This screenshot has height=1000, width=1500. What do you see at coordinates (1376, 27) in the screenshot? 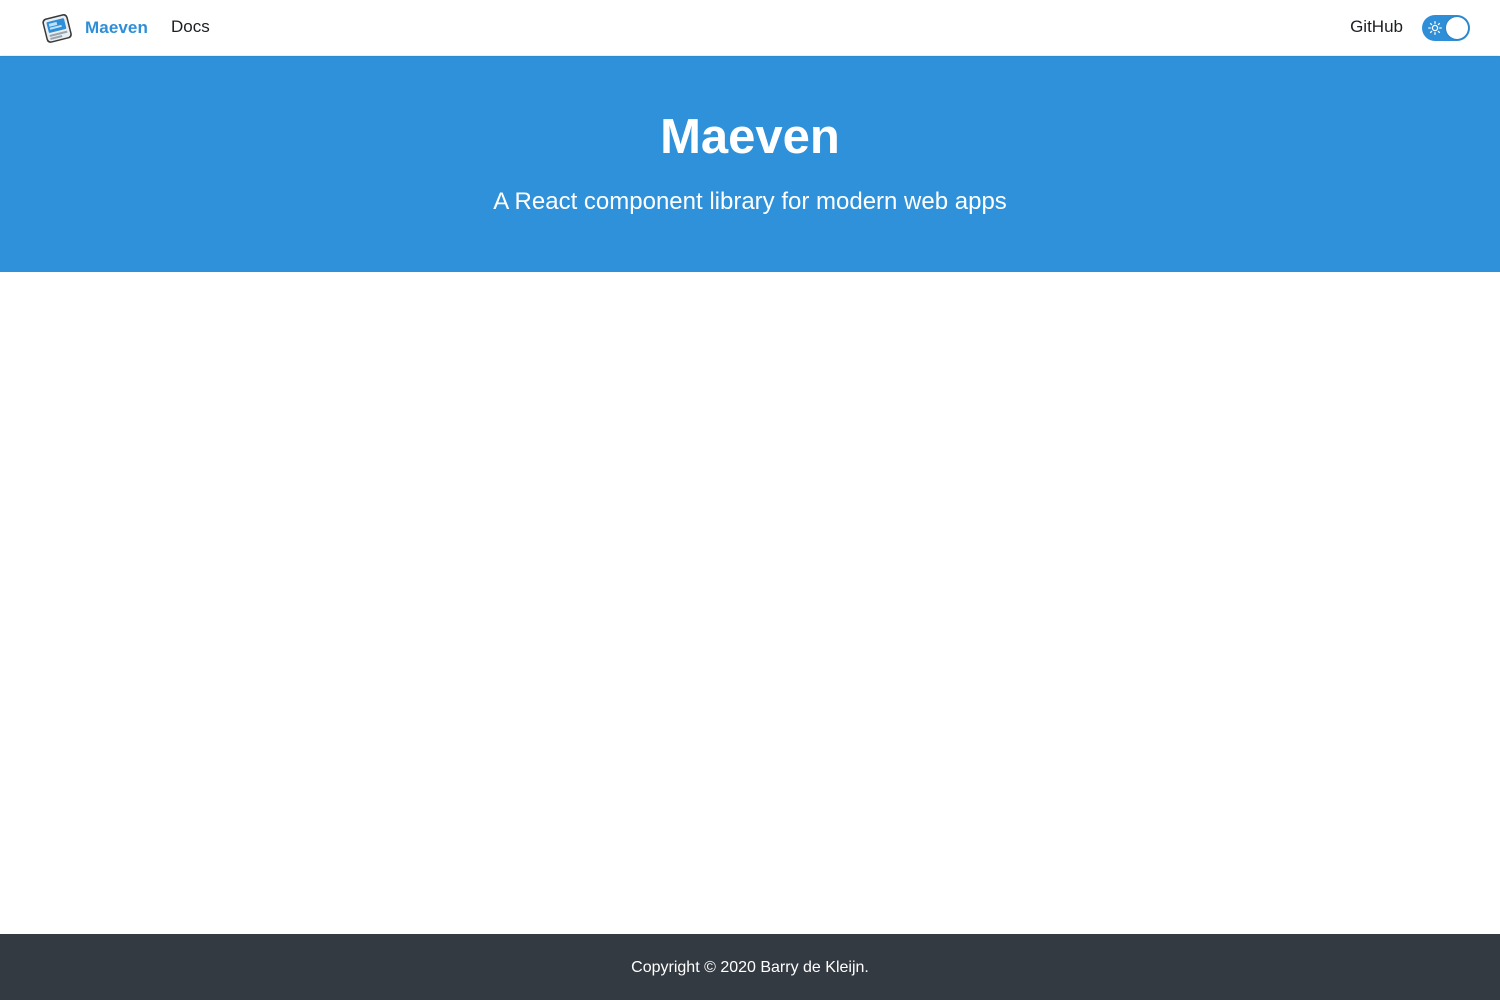
I see `nav-link-github: GitHub` at bounding box center [1376, 27].